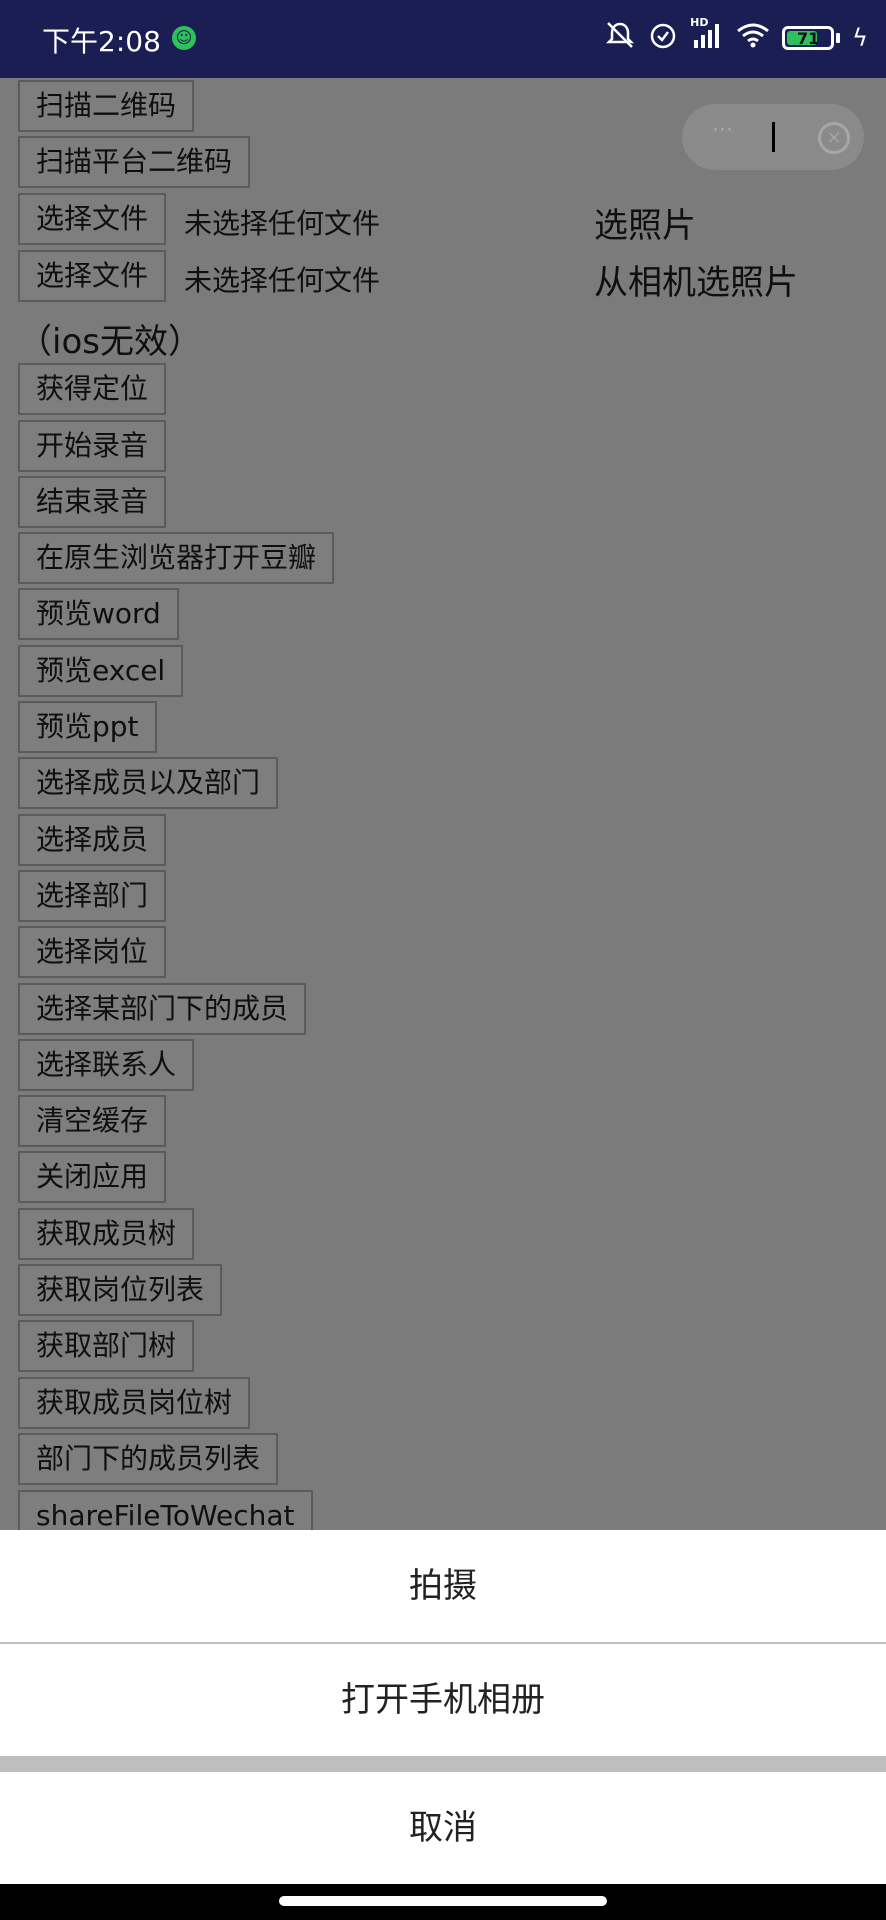 The image size is (886, 1920). I want to click on close-app-button: 关闭应用, so click(92, 1177).